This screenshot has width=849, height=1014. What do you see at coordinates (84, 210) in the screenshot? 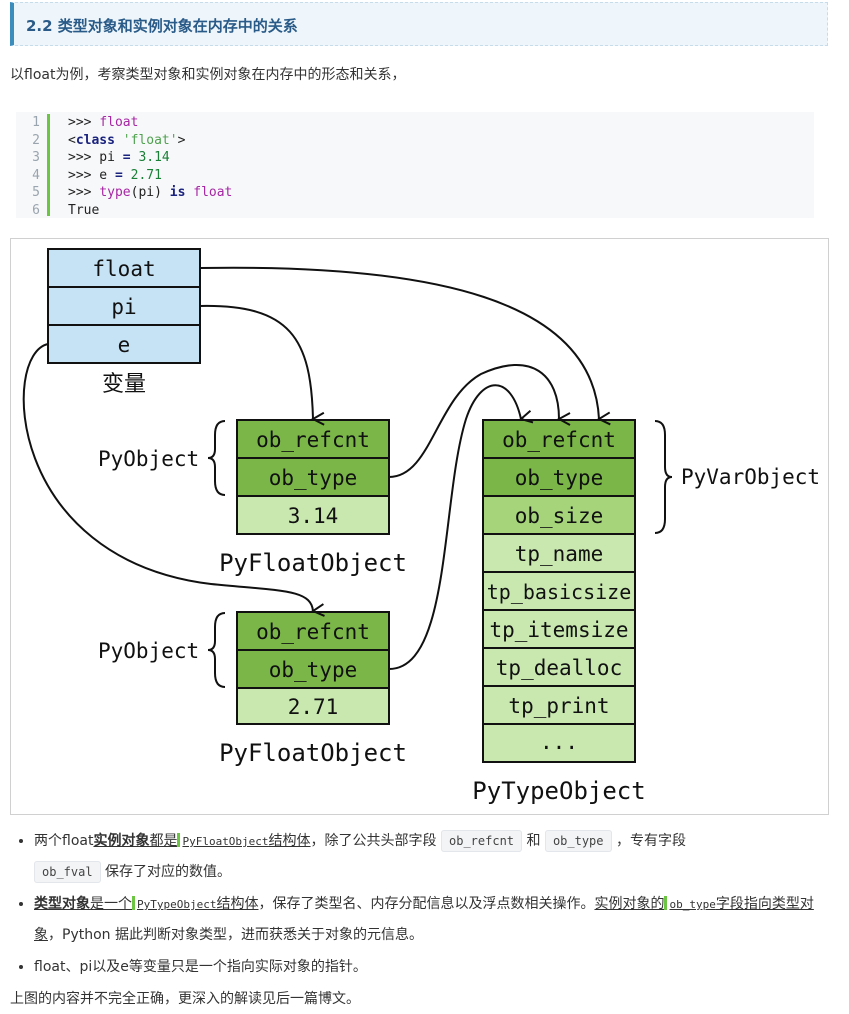
I see `code-line-6: True` at bounding box center [84, 210].